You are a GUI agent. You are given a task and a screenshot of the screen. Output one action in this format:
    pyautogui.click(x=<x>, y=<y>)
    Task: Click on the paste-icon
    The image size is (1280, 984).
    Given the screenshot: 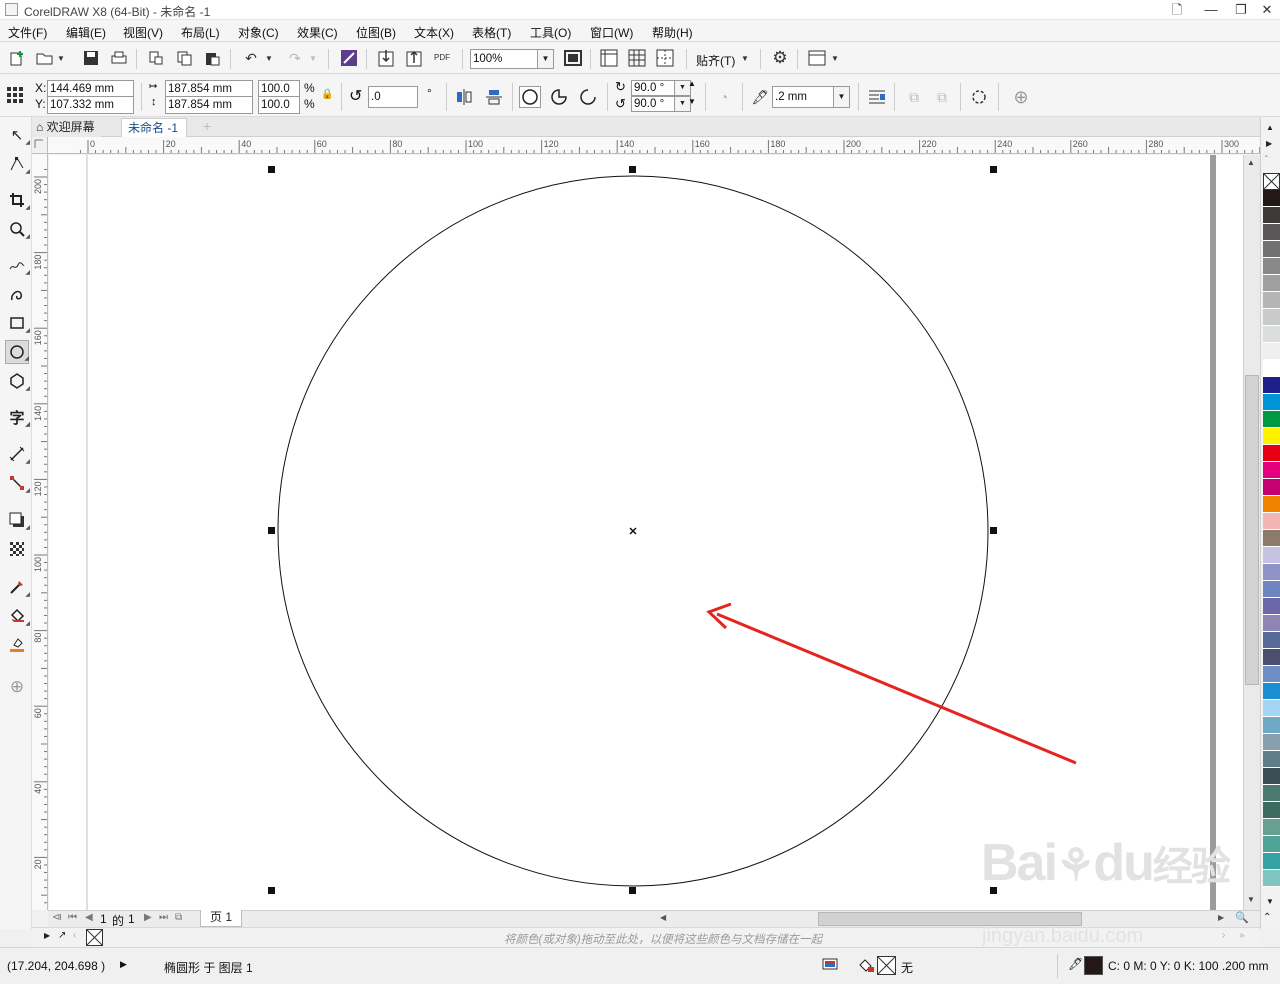 What is the action you would take?
    pyautogui.click(x=212, y=58)
    